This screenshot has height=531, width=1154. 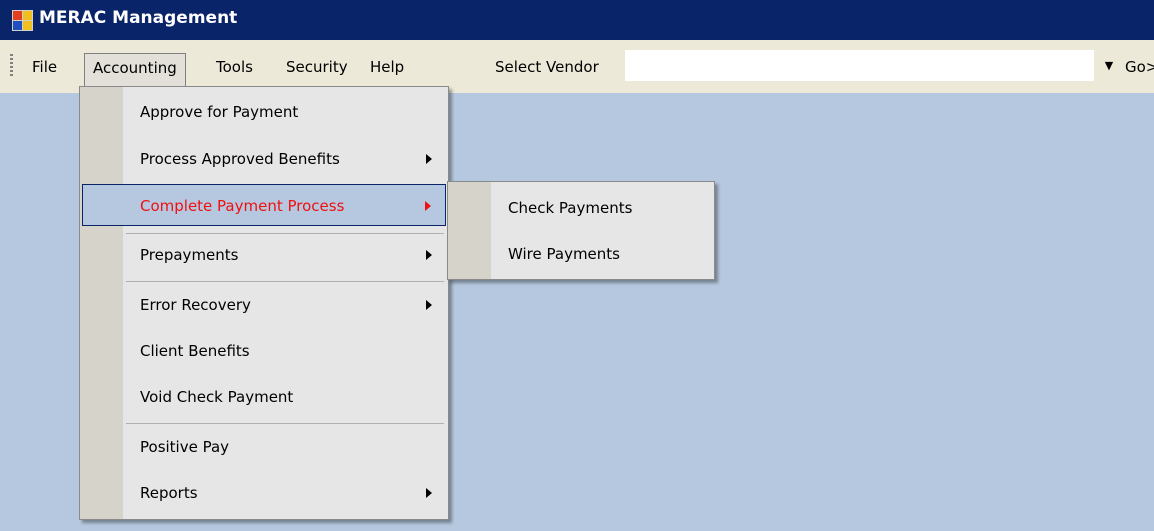 I want to click on app-window-icon, so click(x=22, y=20).